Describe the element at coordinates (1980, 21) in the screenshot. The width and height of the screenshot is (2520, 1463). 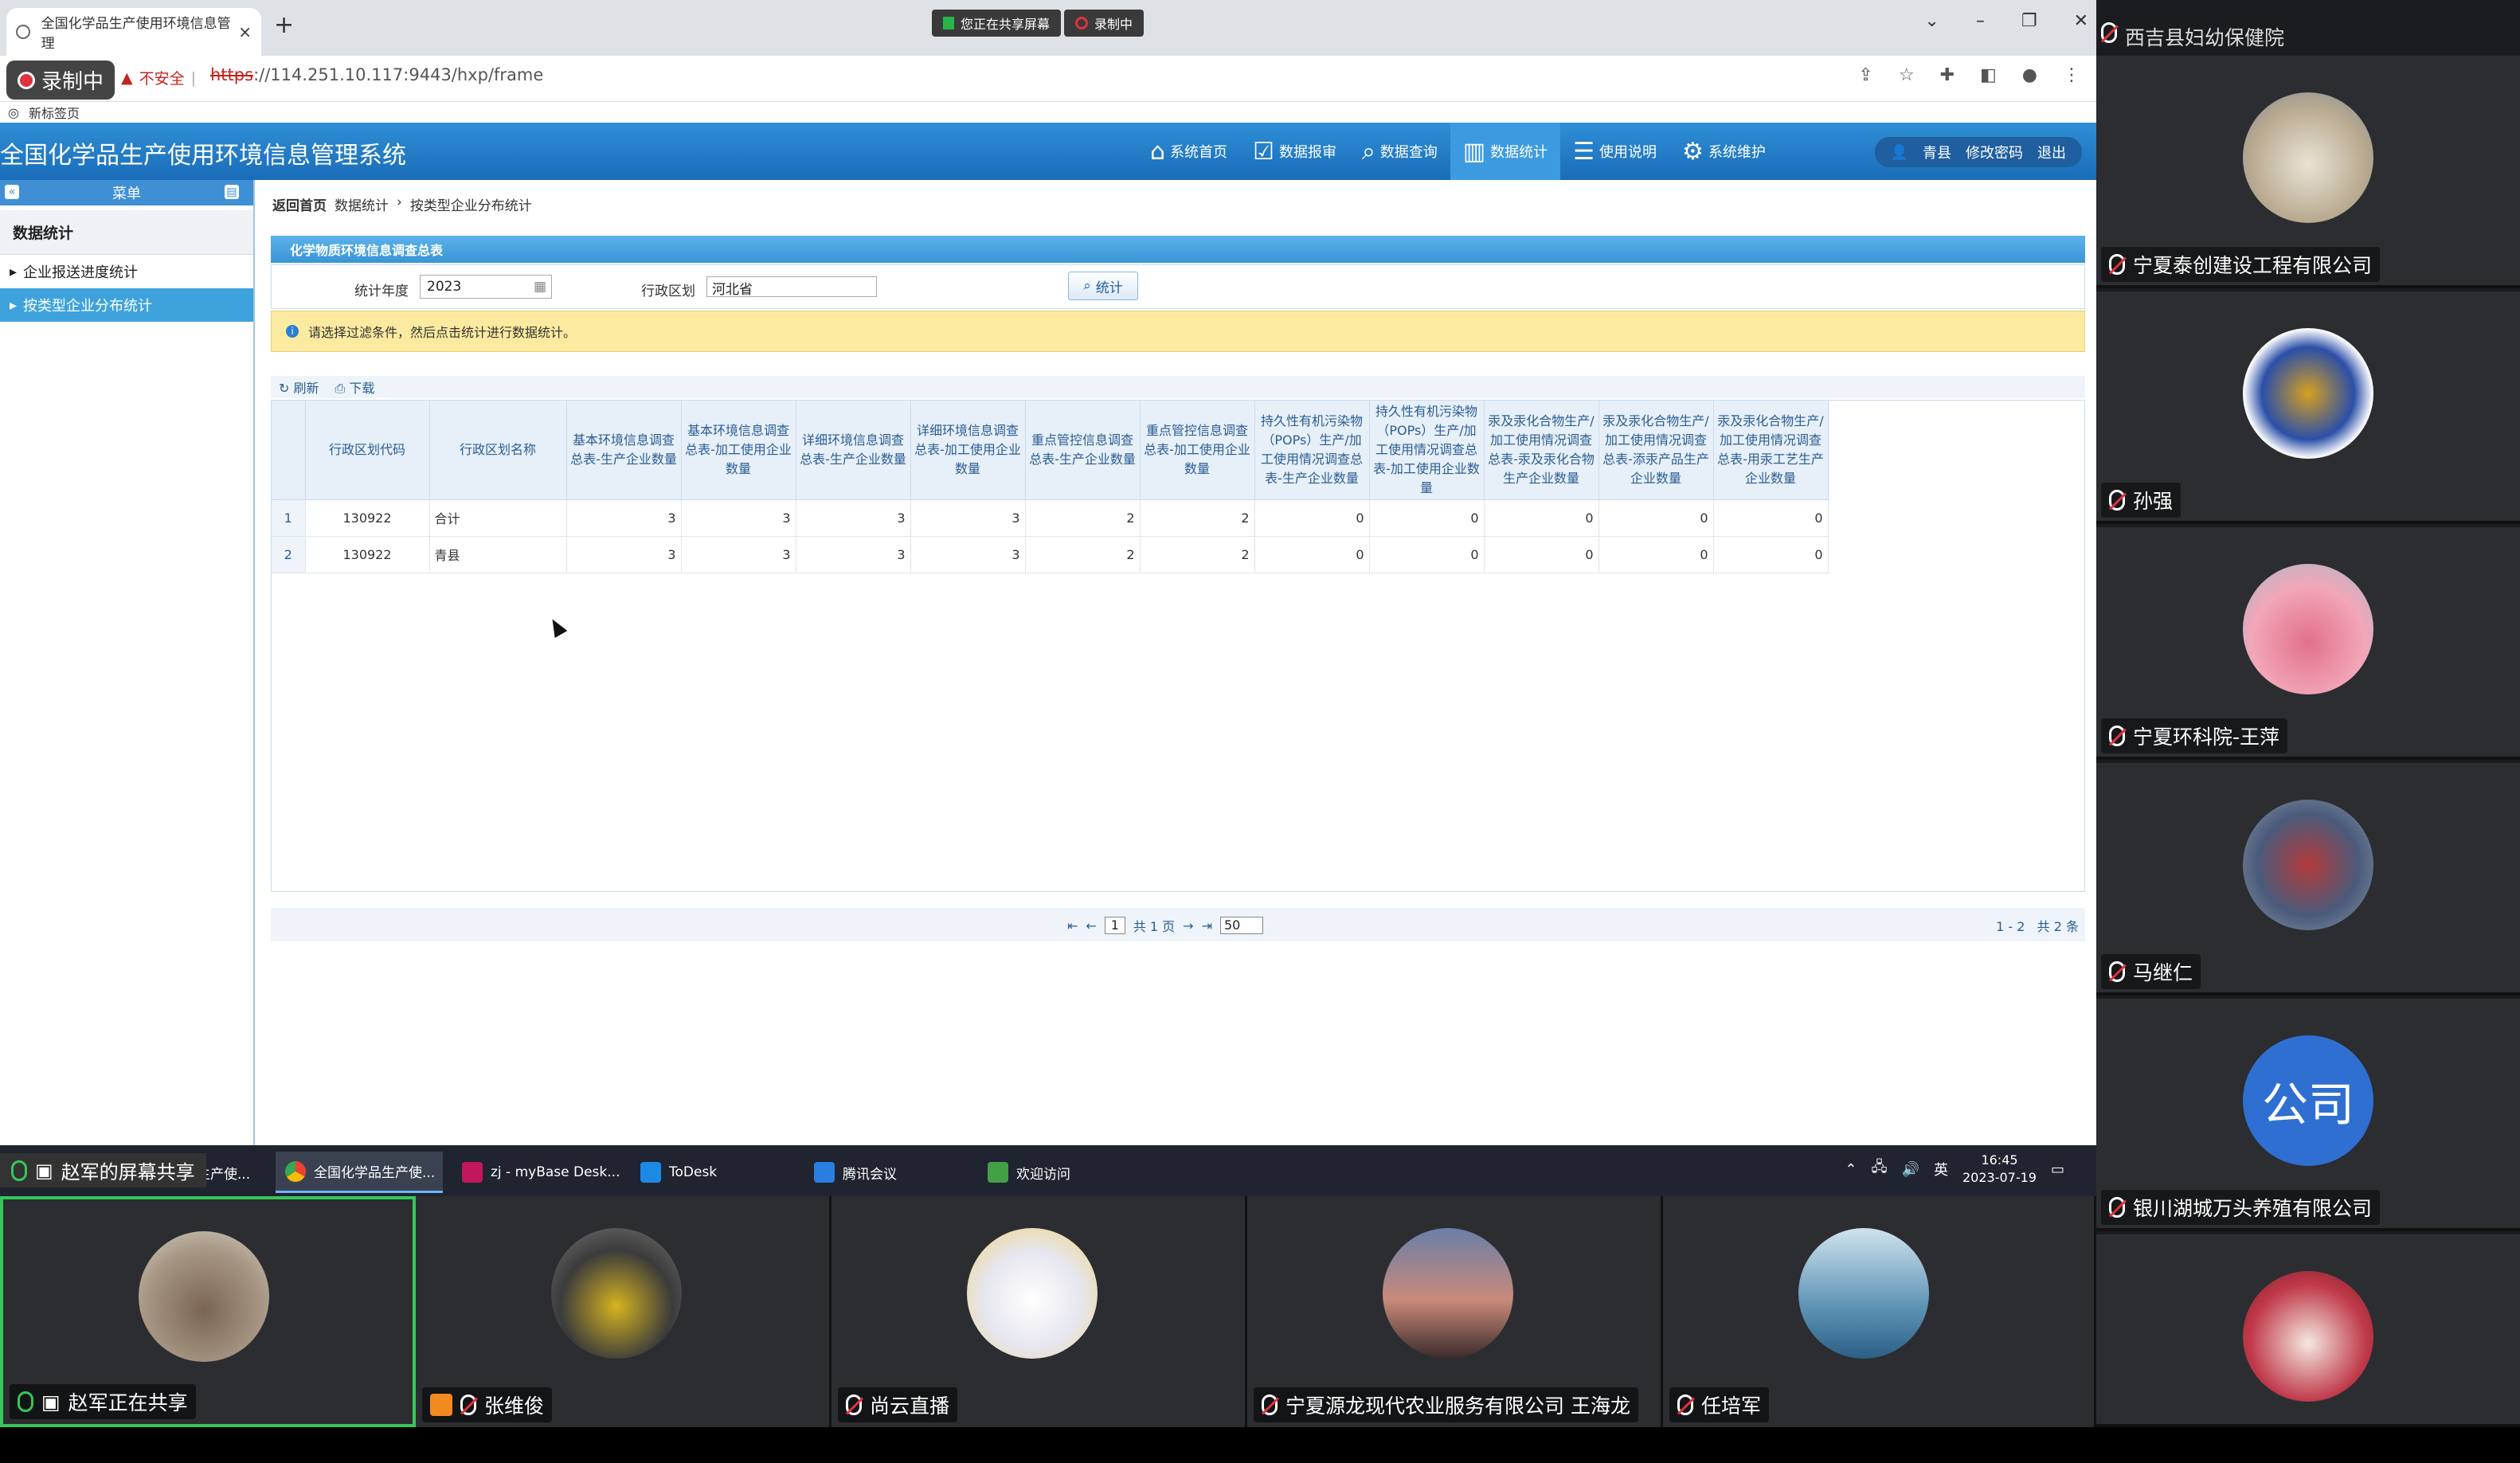
I see `minimize-icon: –` at that location.